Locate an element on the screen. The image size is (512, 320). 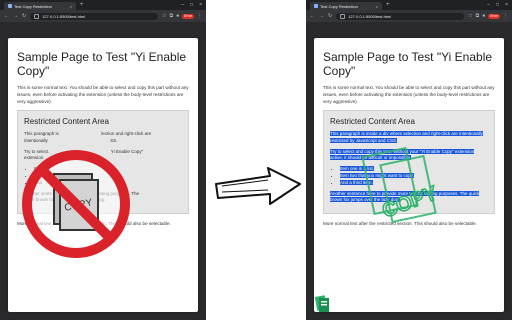
arrow-icon is located at coordinates (258, 186).